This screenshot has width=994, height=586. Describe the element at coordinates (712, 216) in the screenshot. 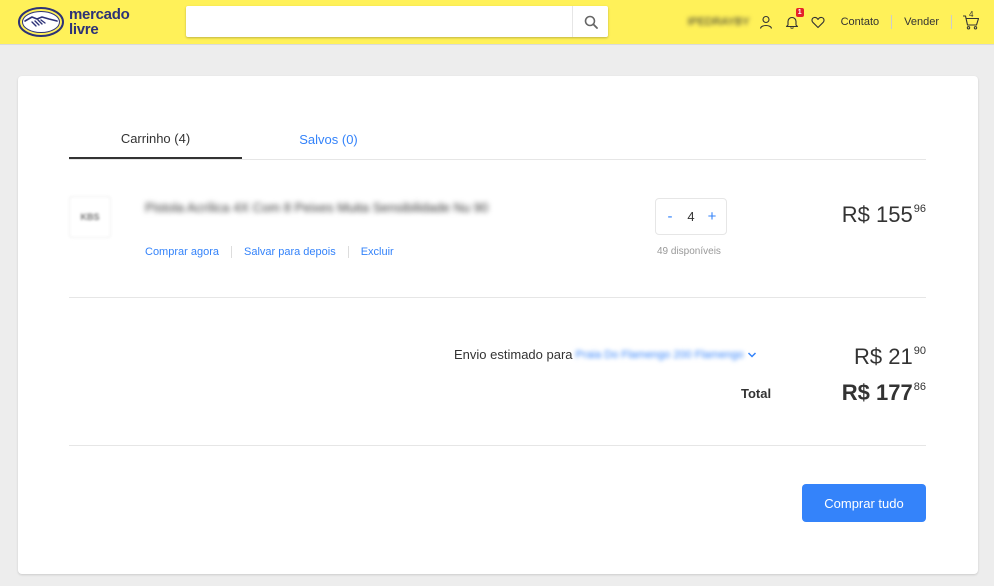

I see `increment-button: +` at that location.